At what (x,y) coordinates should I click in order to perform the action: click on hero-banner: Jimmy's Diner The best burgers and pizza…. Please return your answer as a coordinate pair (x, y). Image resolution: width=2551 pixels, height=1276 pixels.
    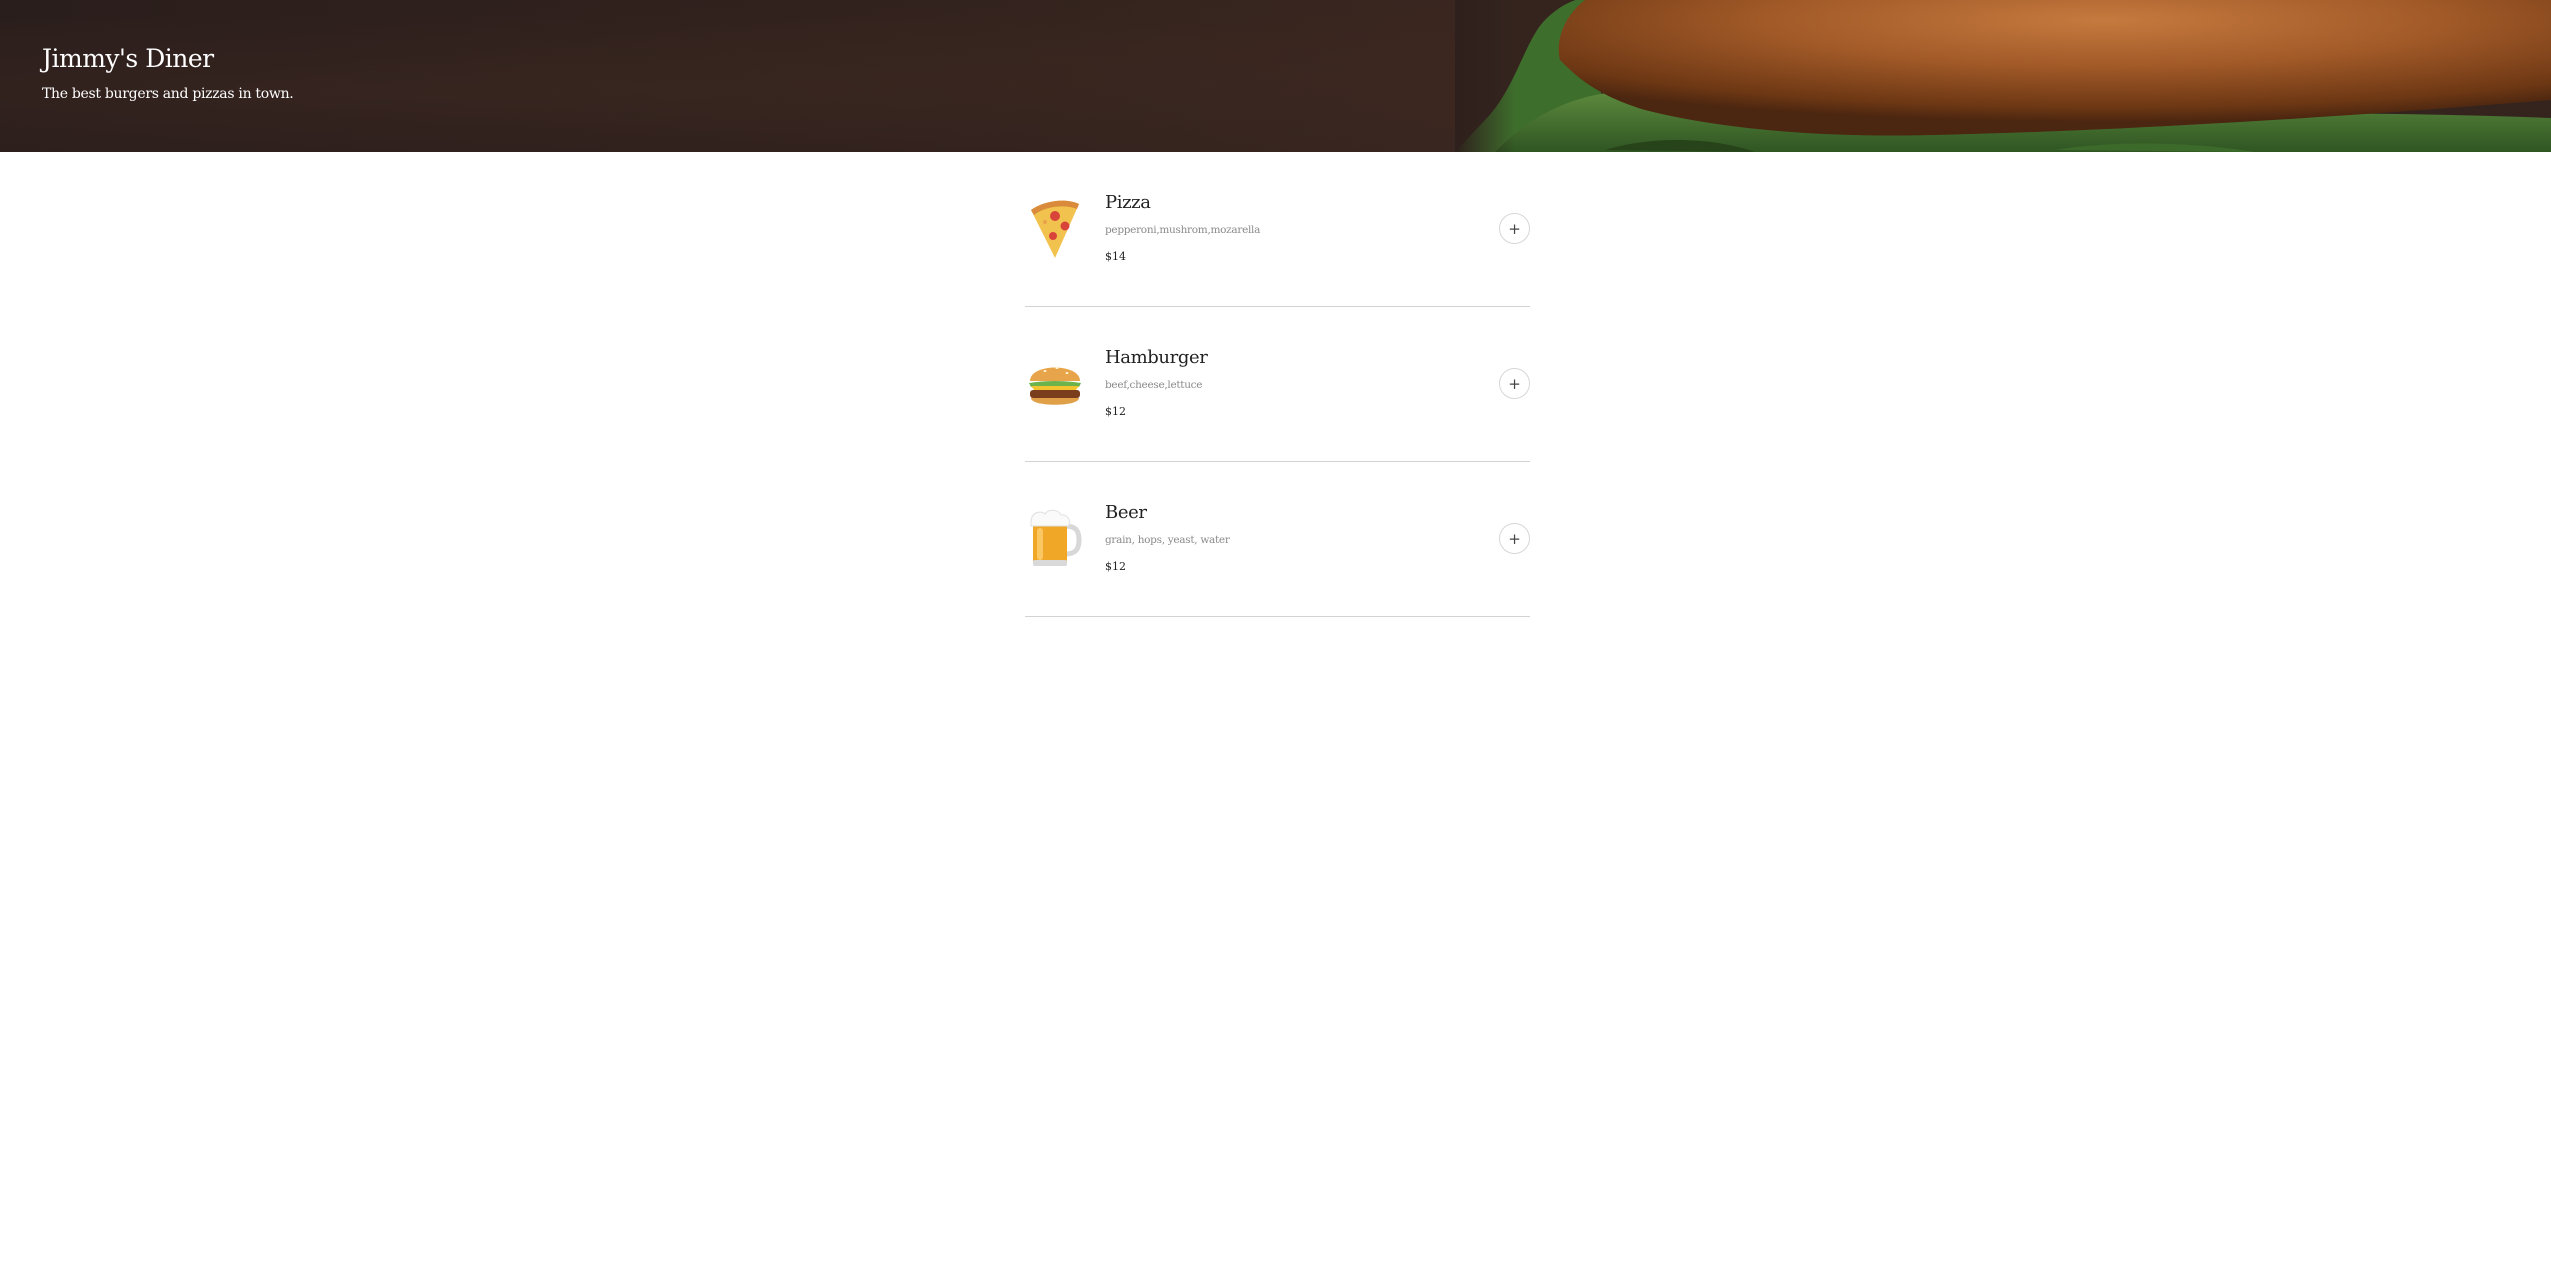
    Looking at the image, I should click on (1275, 76).